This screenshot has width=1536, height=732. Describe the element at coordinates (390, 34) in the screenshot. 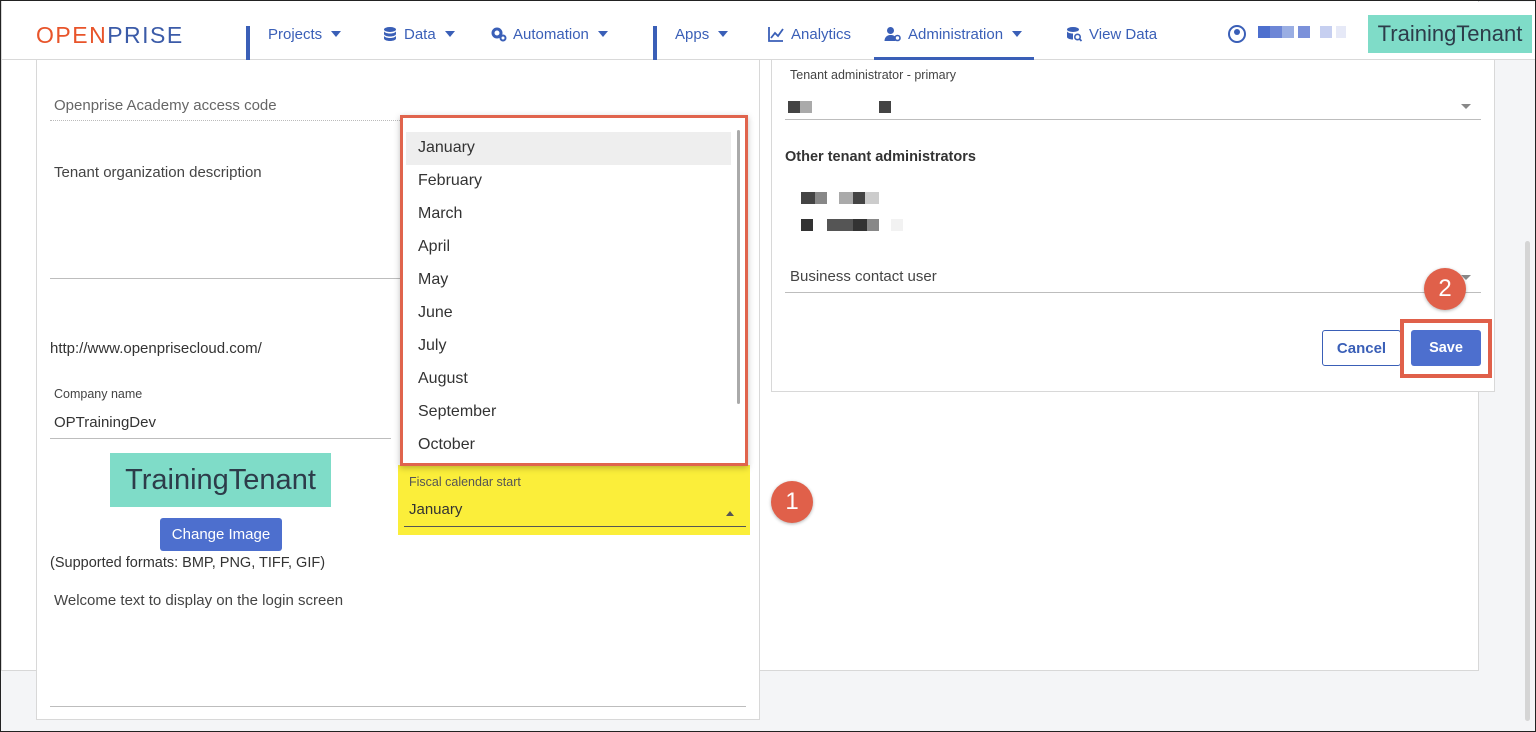

I see `database-icon` at that location.